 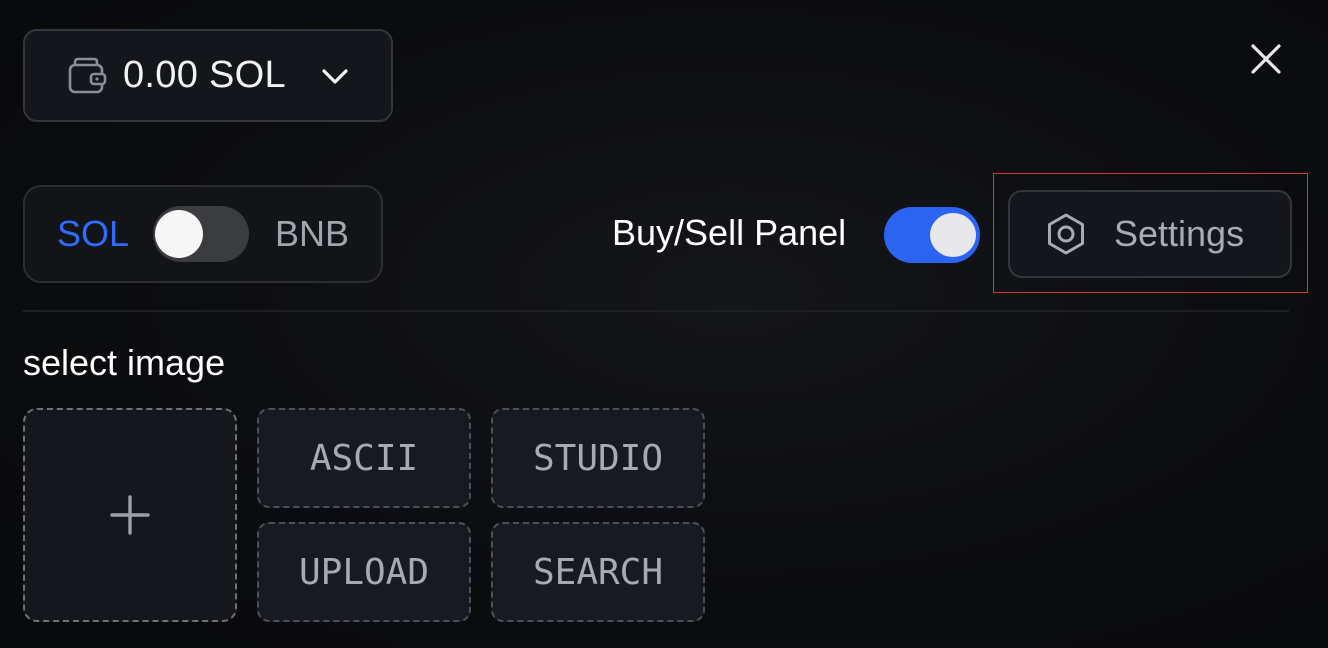 I want to click on studio-button: STUDIO, so click(x=598, y=458).